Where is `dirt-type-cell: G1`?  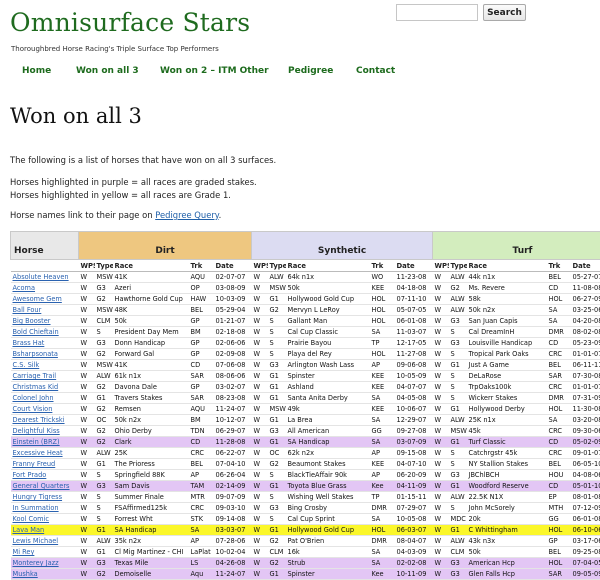
dirt-type-cell: G1 is located at coordinates (104, 530).